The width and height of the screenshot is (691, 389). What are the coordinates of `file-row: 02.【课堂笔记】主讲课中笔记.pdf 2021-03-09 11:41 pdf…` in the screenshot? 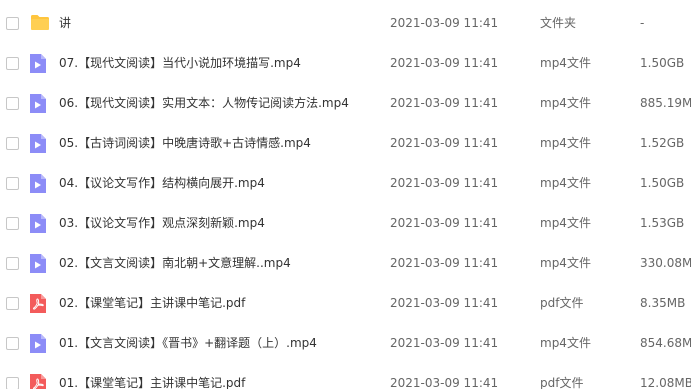 It's located at (345, 303).